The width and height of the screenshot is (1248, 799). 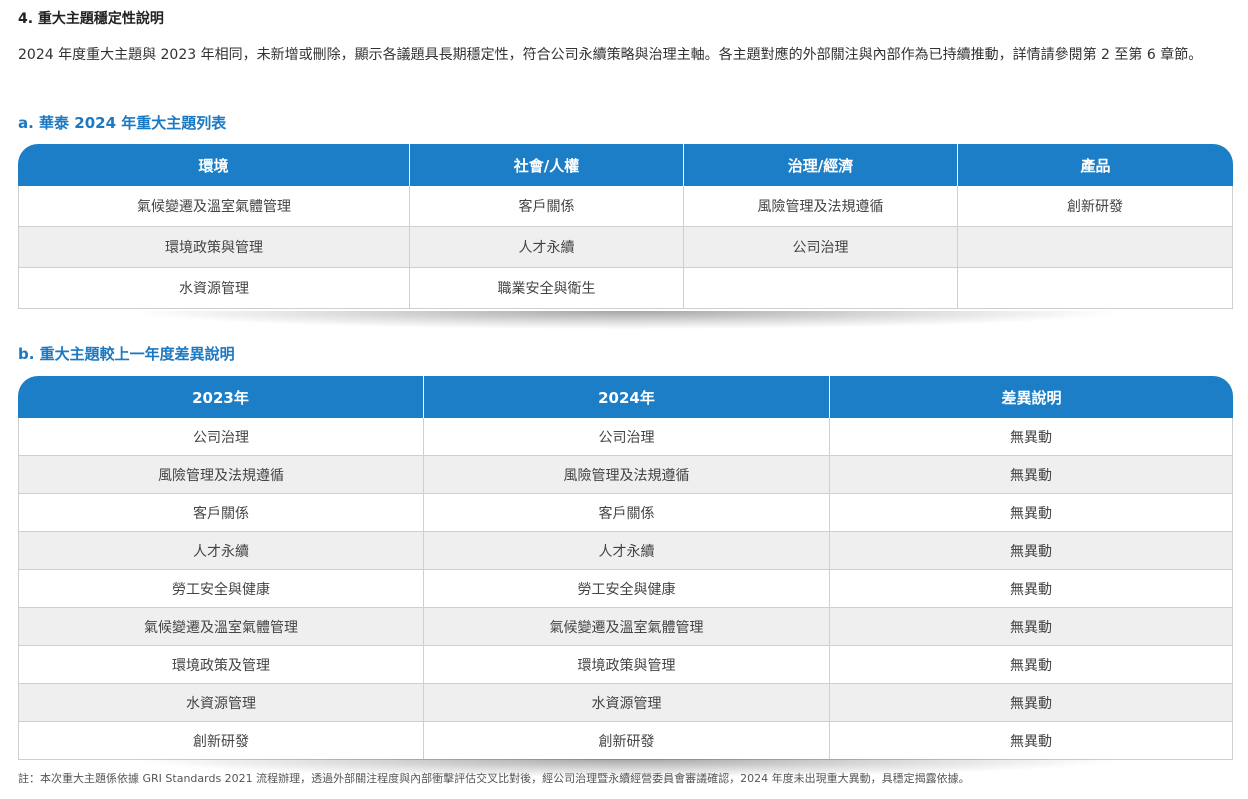 I want to click on table-a-title: a. 華泰 2024 年重大主題列表, so click(x=122, y=123).